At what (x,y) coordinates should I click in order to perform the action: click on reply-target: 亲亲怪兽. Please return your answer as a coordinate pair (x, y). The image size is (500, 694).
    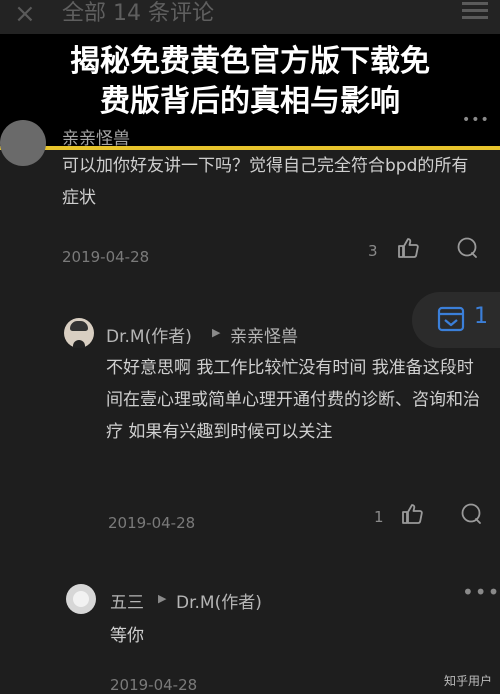
    Looking at the image, I should click on (264, 334).